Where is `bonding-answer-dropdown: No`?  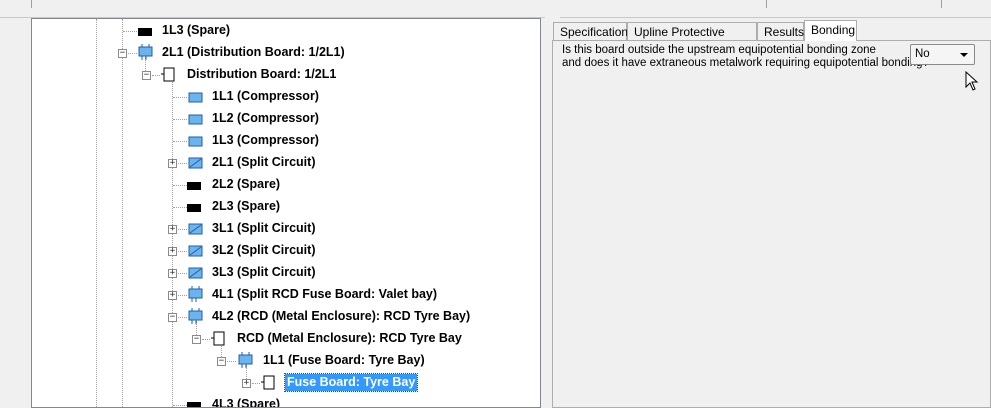
bonding-answer-dropdown: No is located at coordinates (942, 54).